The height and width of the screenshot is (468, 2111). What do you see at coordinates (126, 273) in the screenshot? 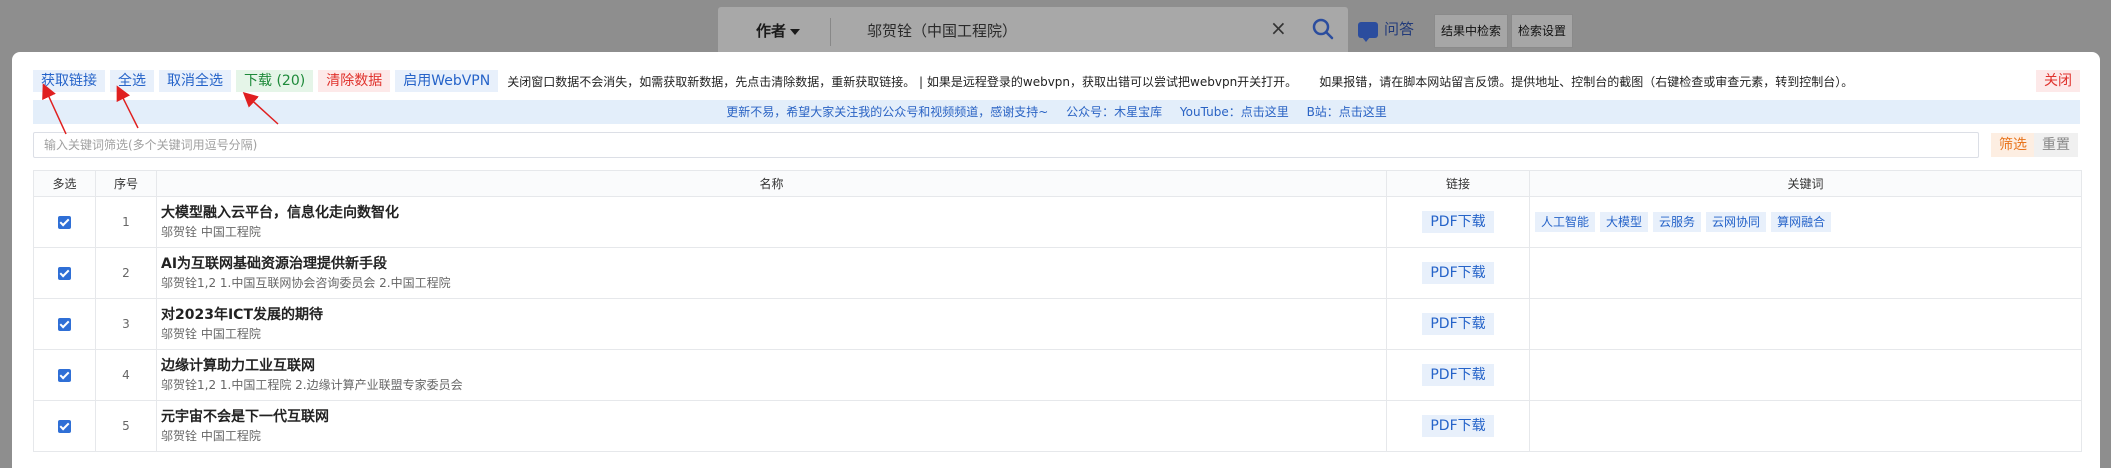
I see `row-index: 2` at bounding box center [126, 273].